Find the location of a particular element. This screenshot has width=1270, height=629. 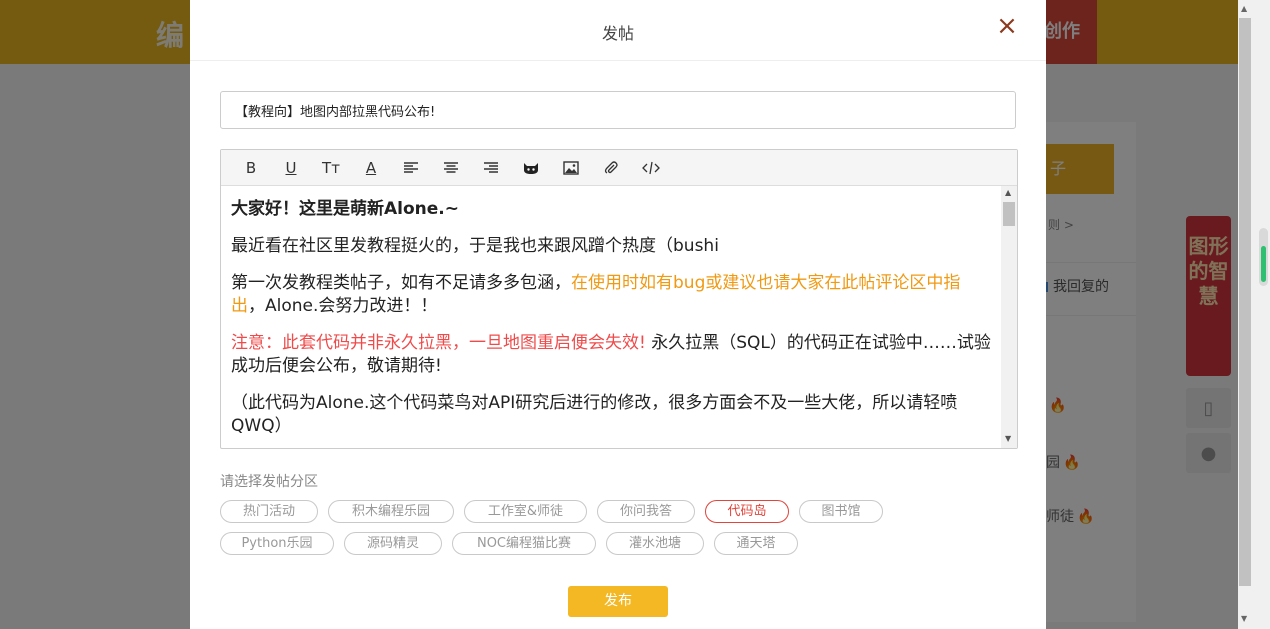

content-text: 第一次发教程类帖子，如有不足请多多包涵， is located at coordinates (401, 283).